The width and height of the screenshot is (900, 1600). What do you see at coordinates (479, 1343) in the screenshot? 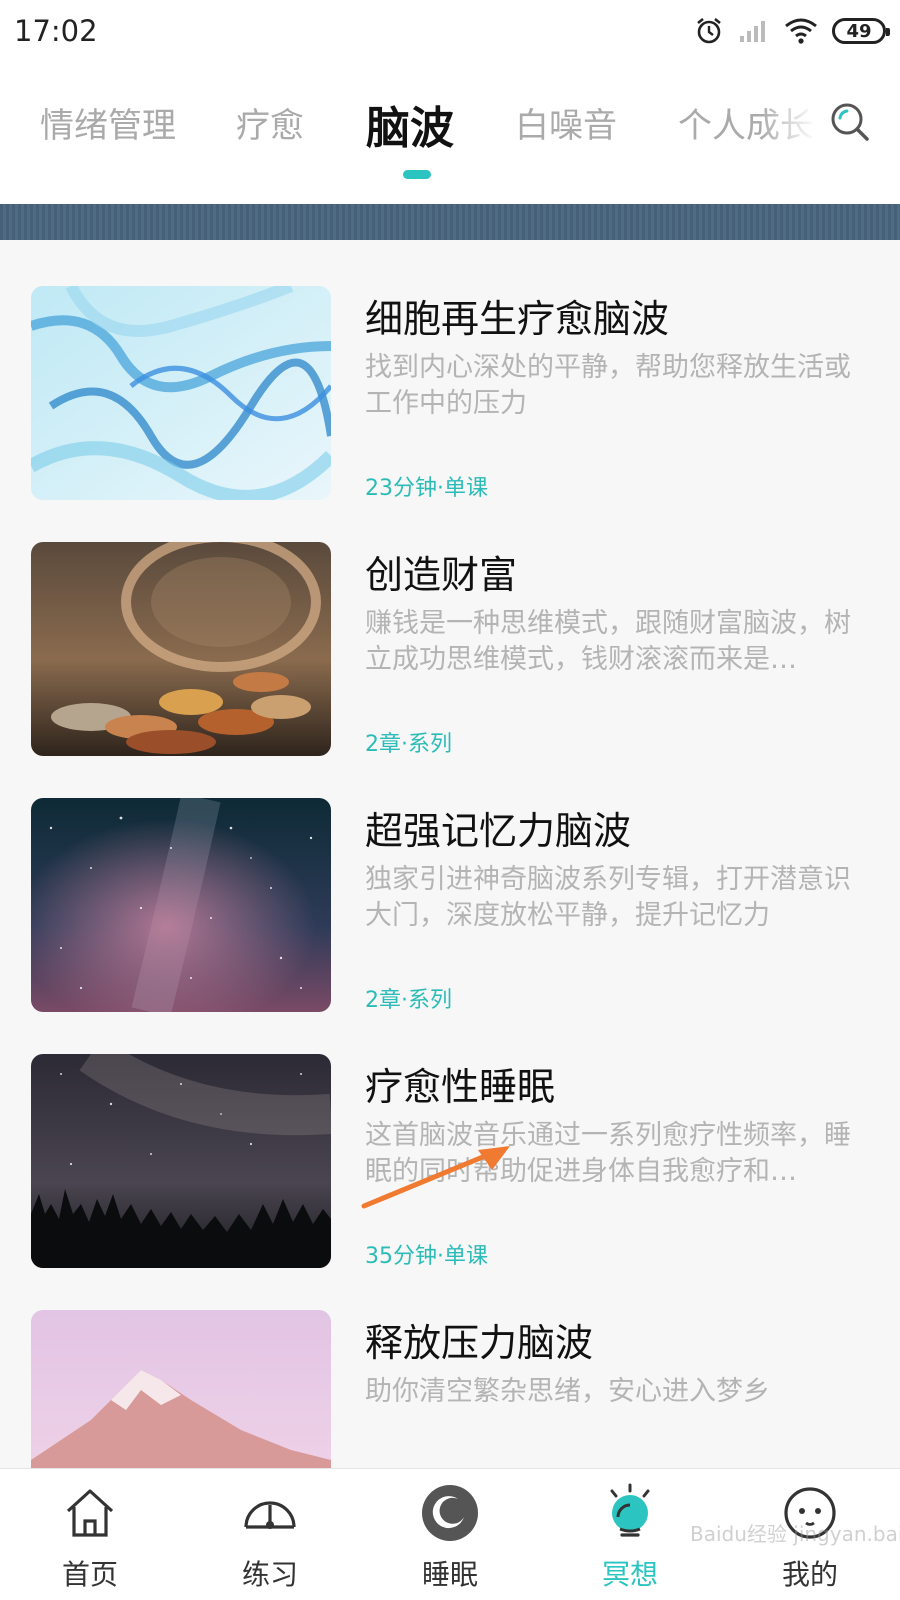
I see `course-title: 释放压力脑波` at bounding box center [479, 1343].